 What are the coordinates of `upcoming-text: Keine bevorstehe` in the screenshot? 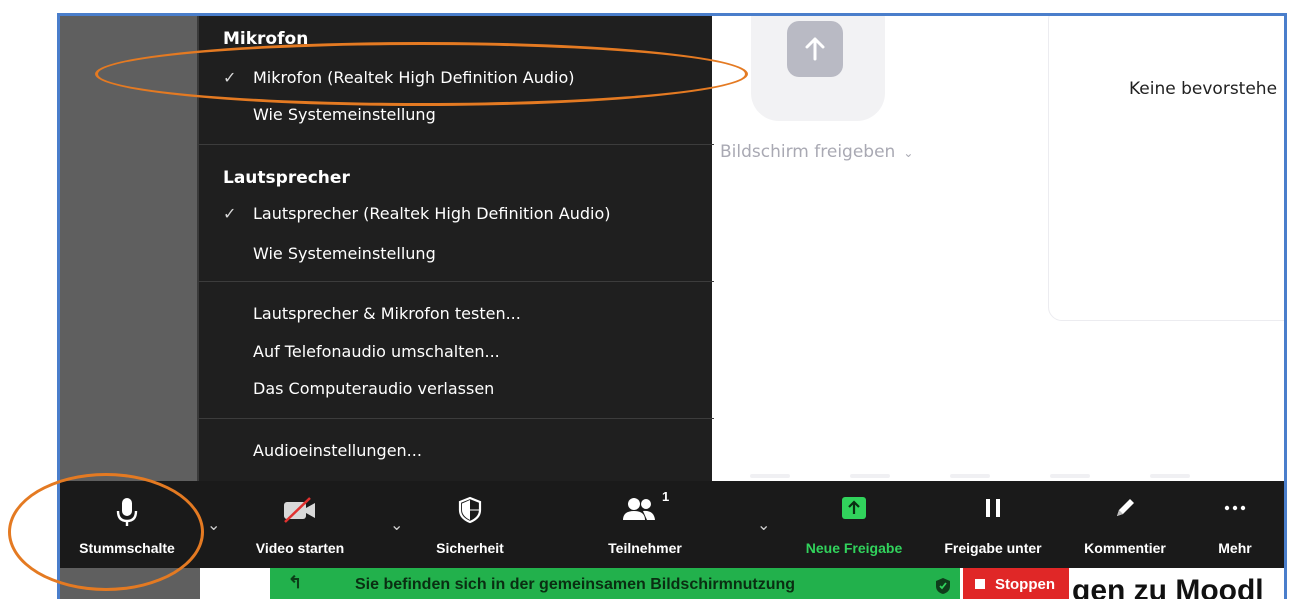 It's located at (1203, 89).